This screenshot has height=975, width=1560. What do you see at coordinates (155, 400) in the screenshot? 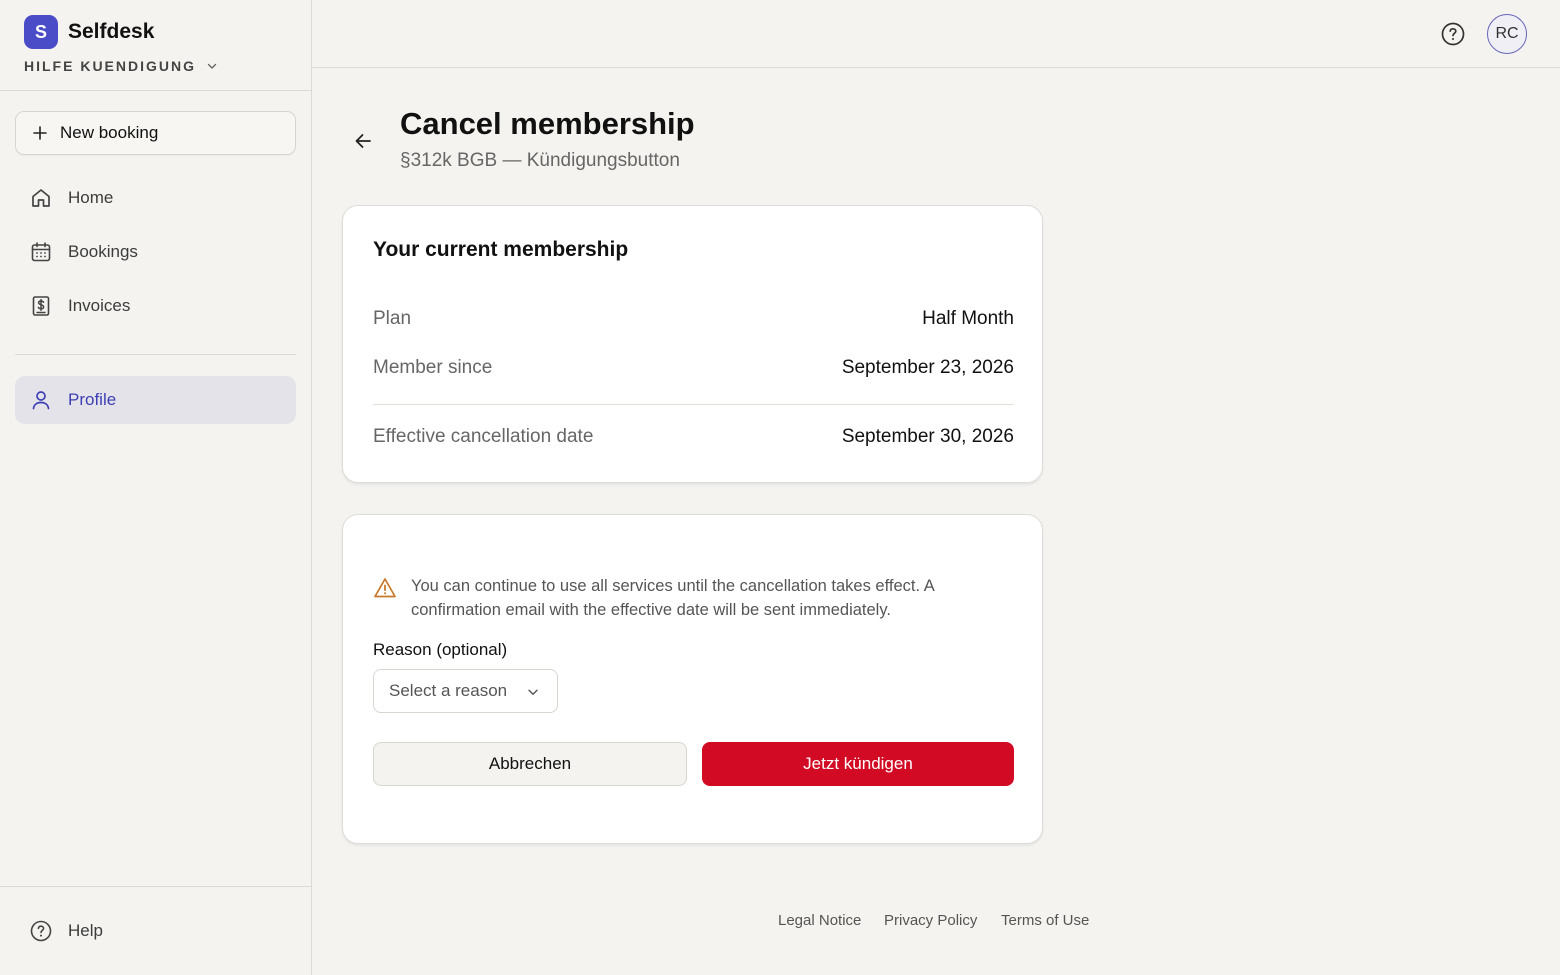
I see `sidebar-item-profile: Profile` at bounding box center [155, 400].